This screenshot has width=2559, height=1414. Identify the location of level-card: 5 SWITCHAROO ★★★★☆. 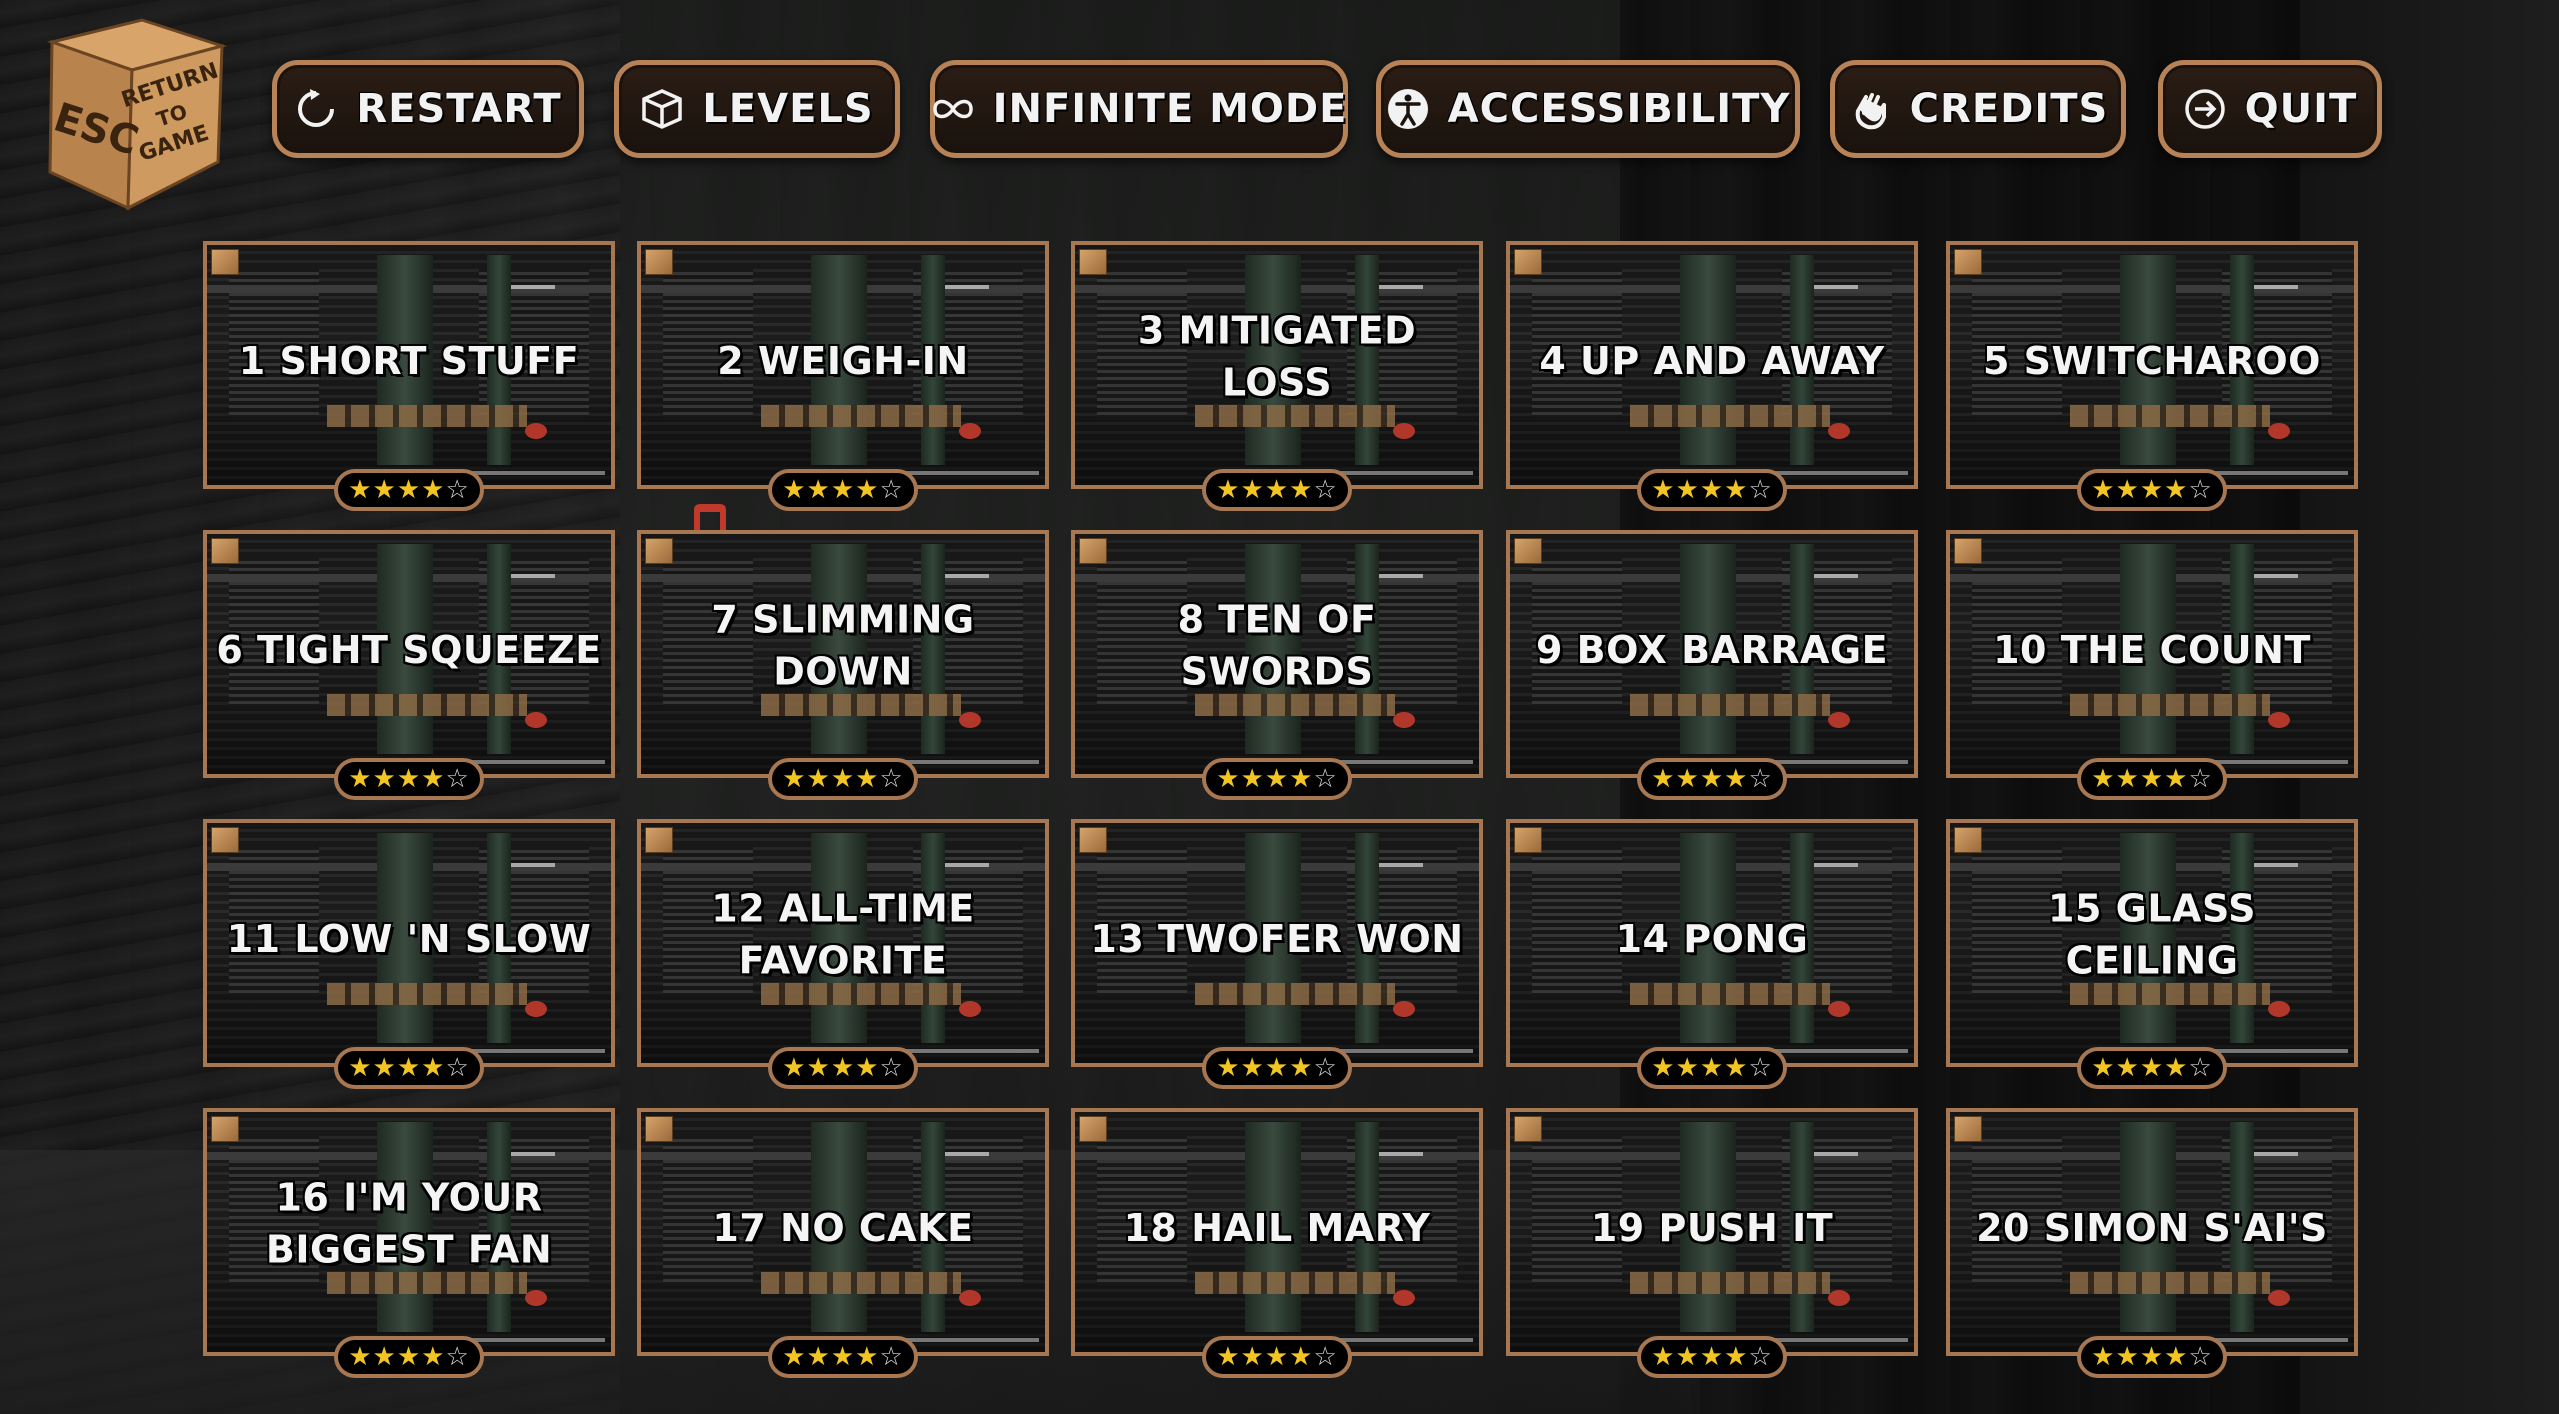
(2152, 376).